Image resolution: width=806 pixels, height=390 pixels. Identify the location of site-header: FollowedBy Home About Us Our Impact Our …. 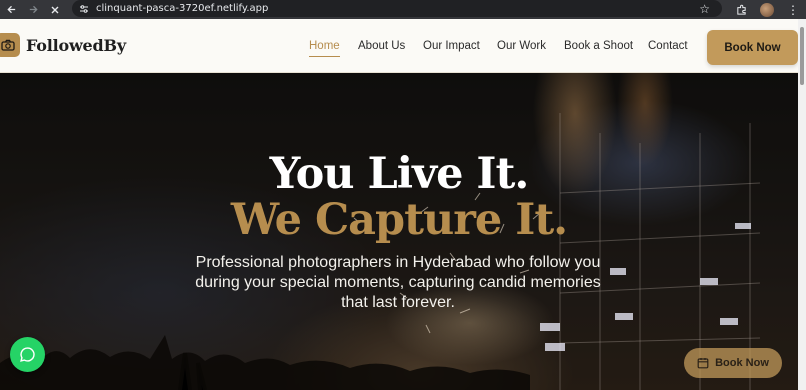
(399, 46).